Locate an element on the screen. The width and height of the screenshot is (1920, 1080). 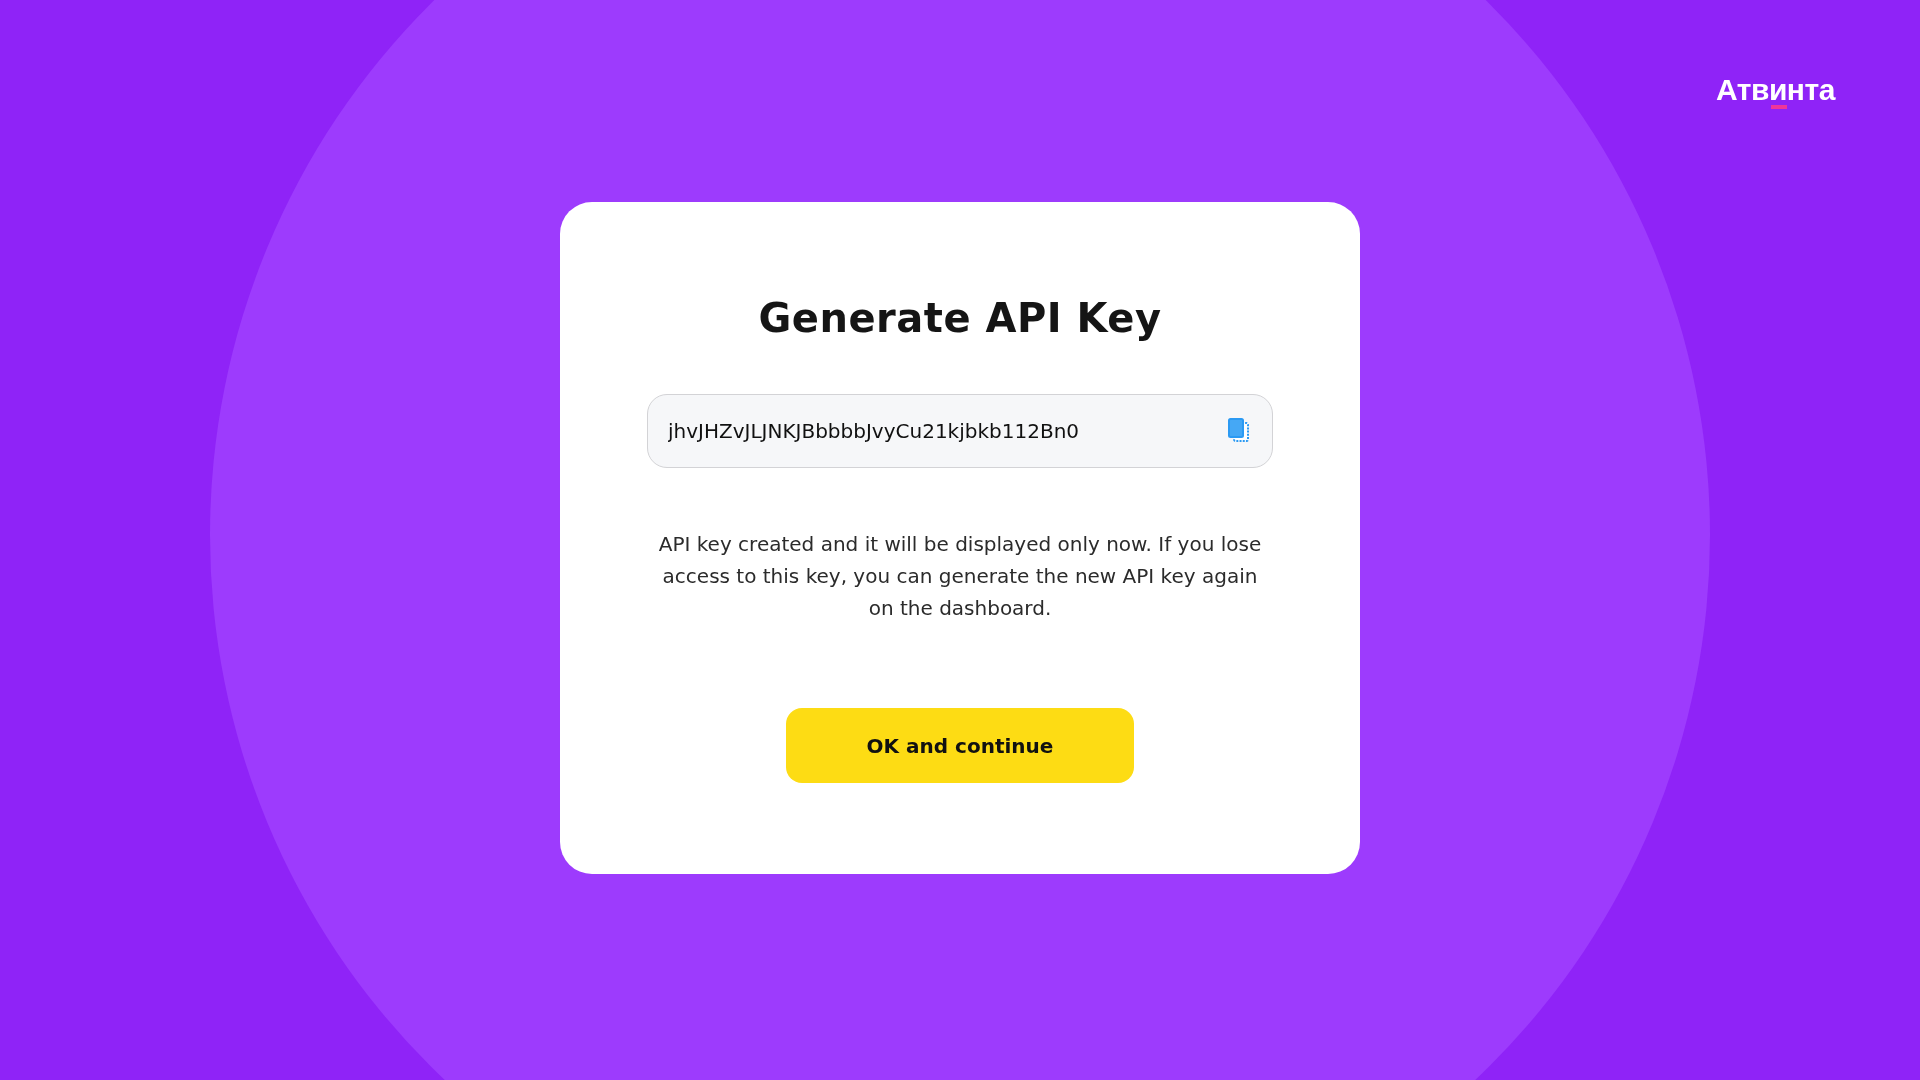
dialog-title: Generate API Key is located at coordinates (960, 318).